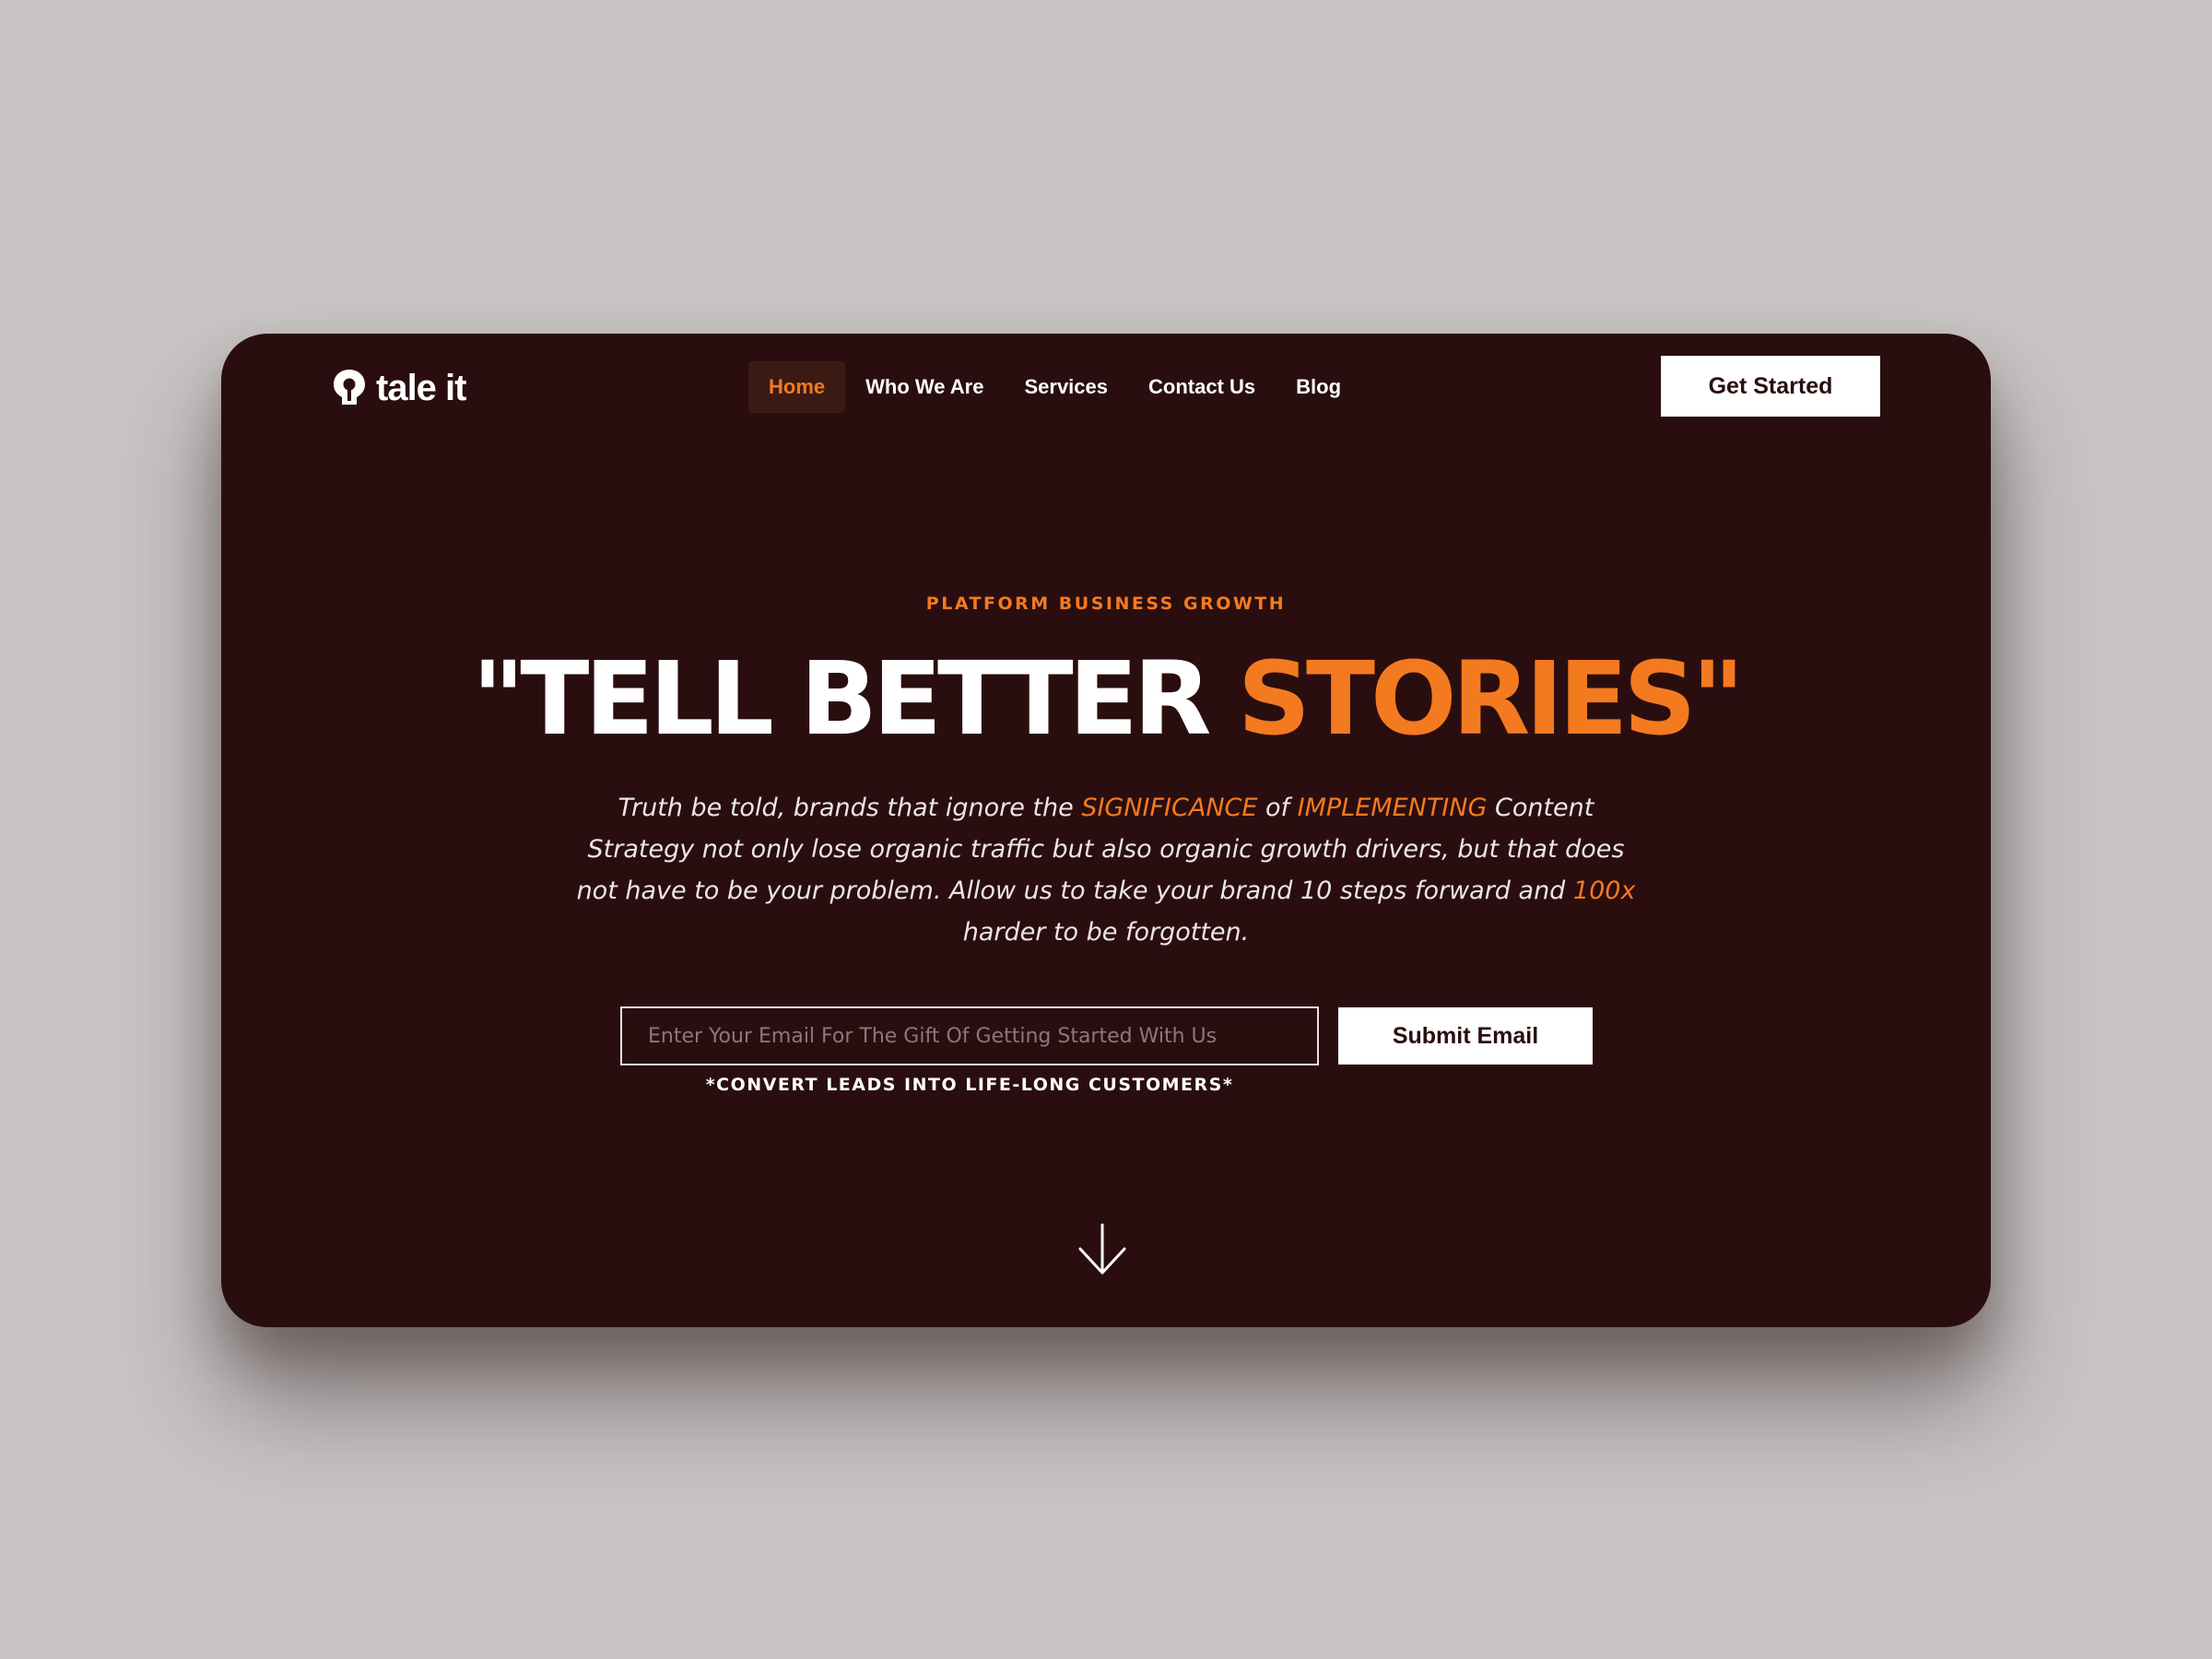  What do you see at coordinates (1392, 808) in the screenshot?
I see `description-highlight: IMPLEMENTING` at bounding box center [1392, 808].